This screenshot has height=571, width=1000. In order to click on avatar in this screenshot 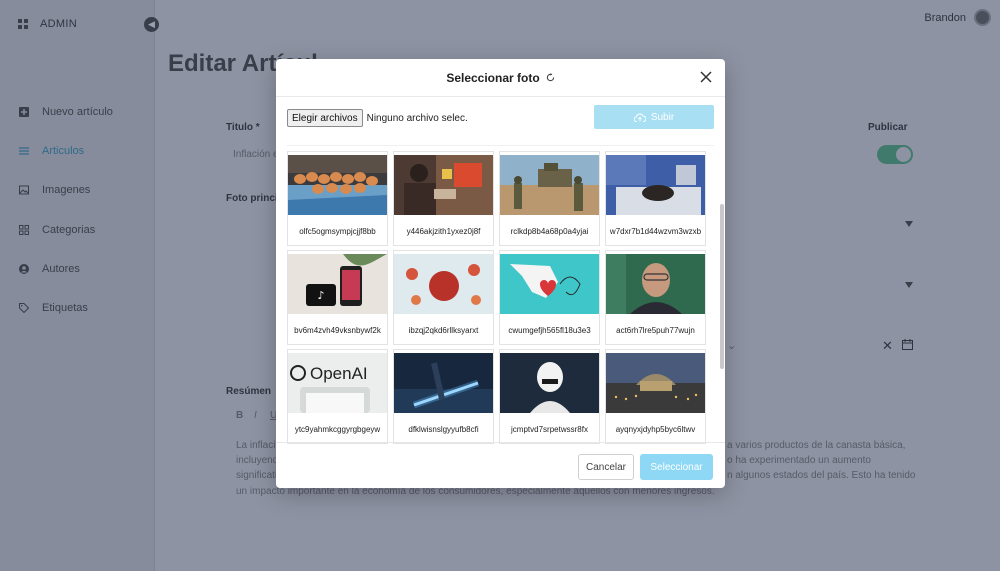, I will do `click(982, 17)`.